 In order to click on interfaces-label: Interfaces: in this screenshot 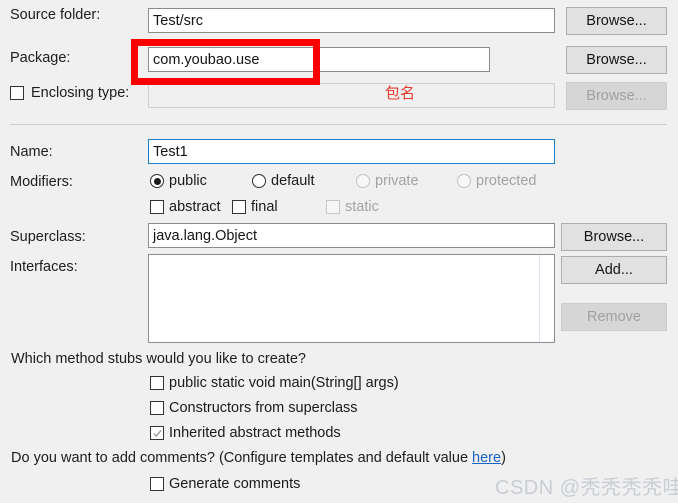, I will do `click(44, 267)`.